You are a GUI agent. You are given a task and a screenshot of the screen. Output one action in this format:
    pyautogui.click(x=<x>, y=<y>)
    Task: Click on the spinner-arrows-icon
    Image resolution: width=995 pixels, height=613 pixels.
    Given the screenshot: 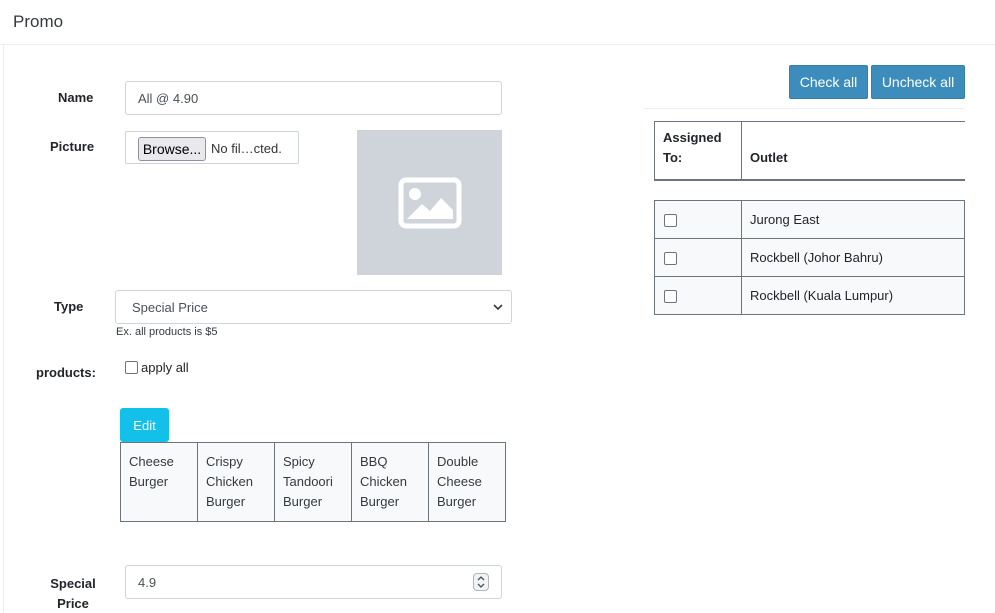 What is the action you would take?
    pyautogui.click(x=481, y=582)
    